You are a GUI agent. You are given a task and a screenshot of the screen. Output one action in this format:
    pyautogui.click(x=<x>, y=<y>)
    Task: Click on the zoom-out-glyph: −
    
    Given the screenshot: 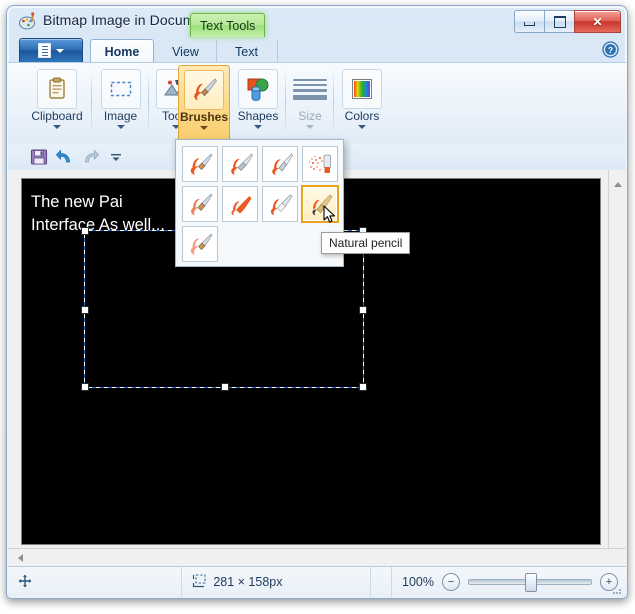 What is the action you would take?
    pyautogui.click(x=451, y=581)
    